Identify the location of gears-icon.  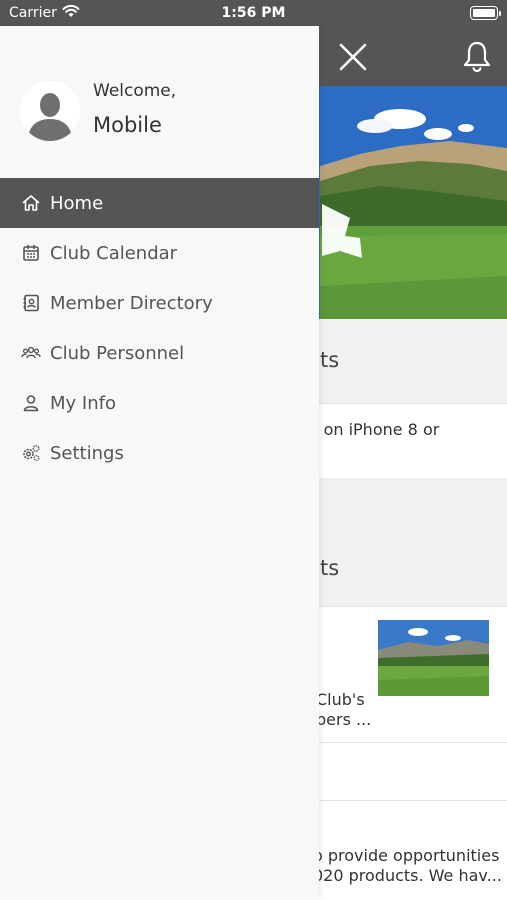
(31, 453).